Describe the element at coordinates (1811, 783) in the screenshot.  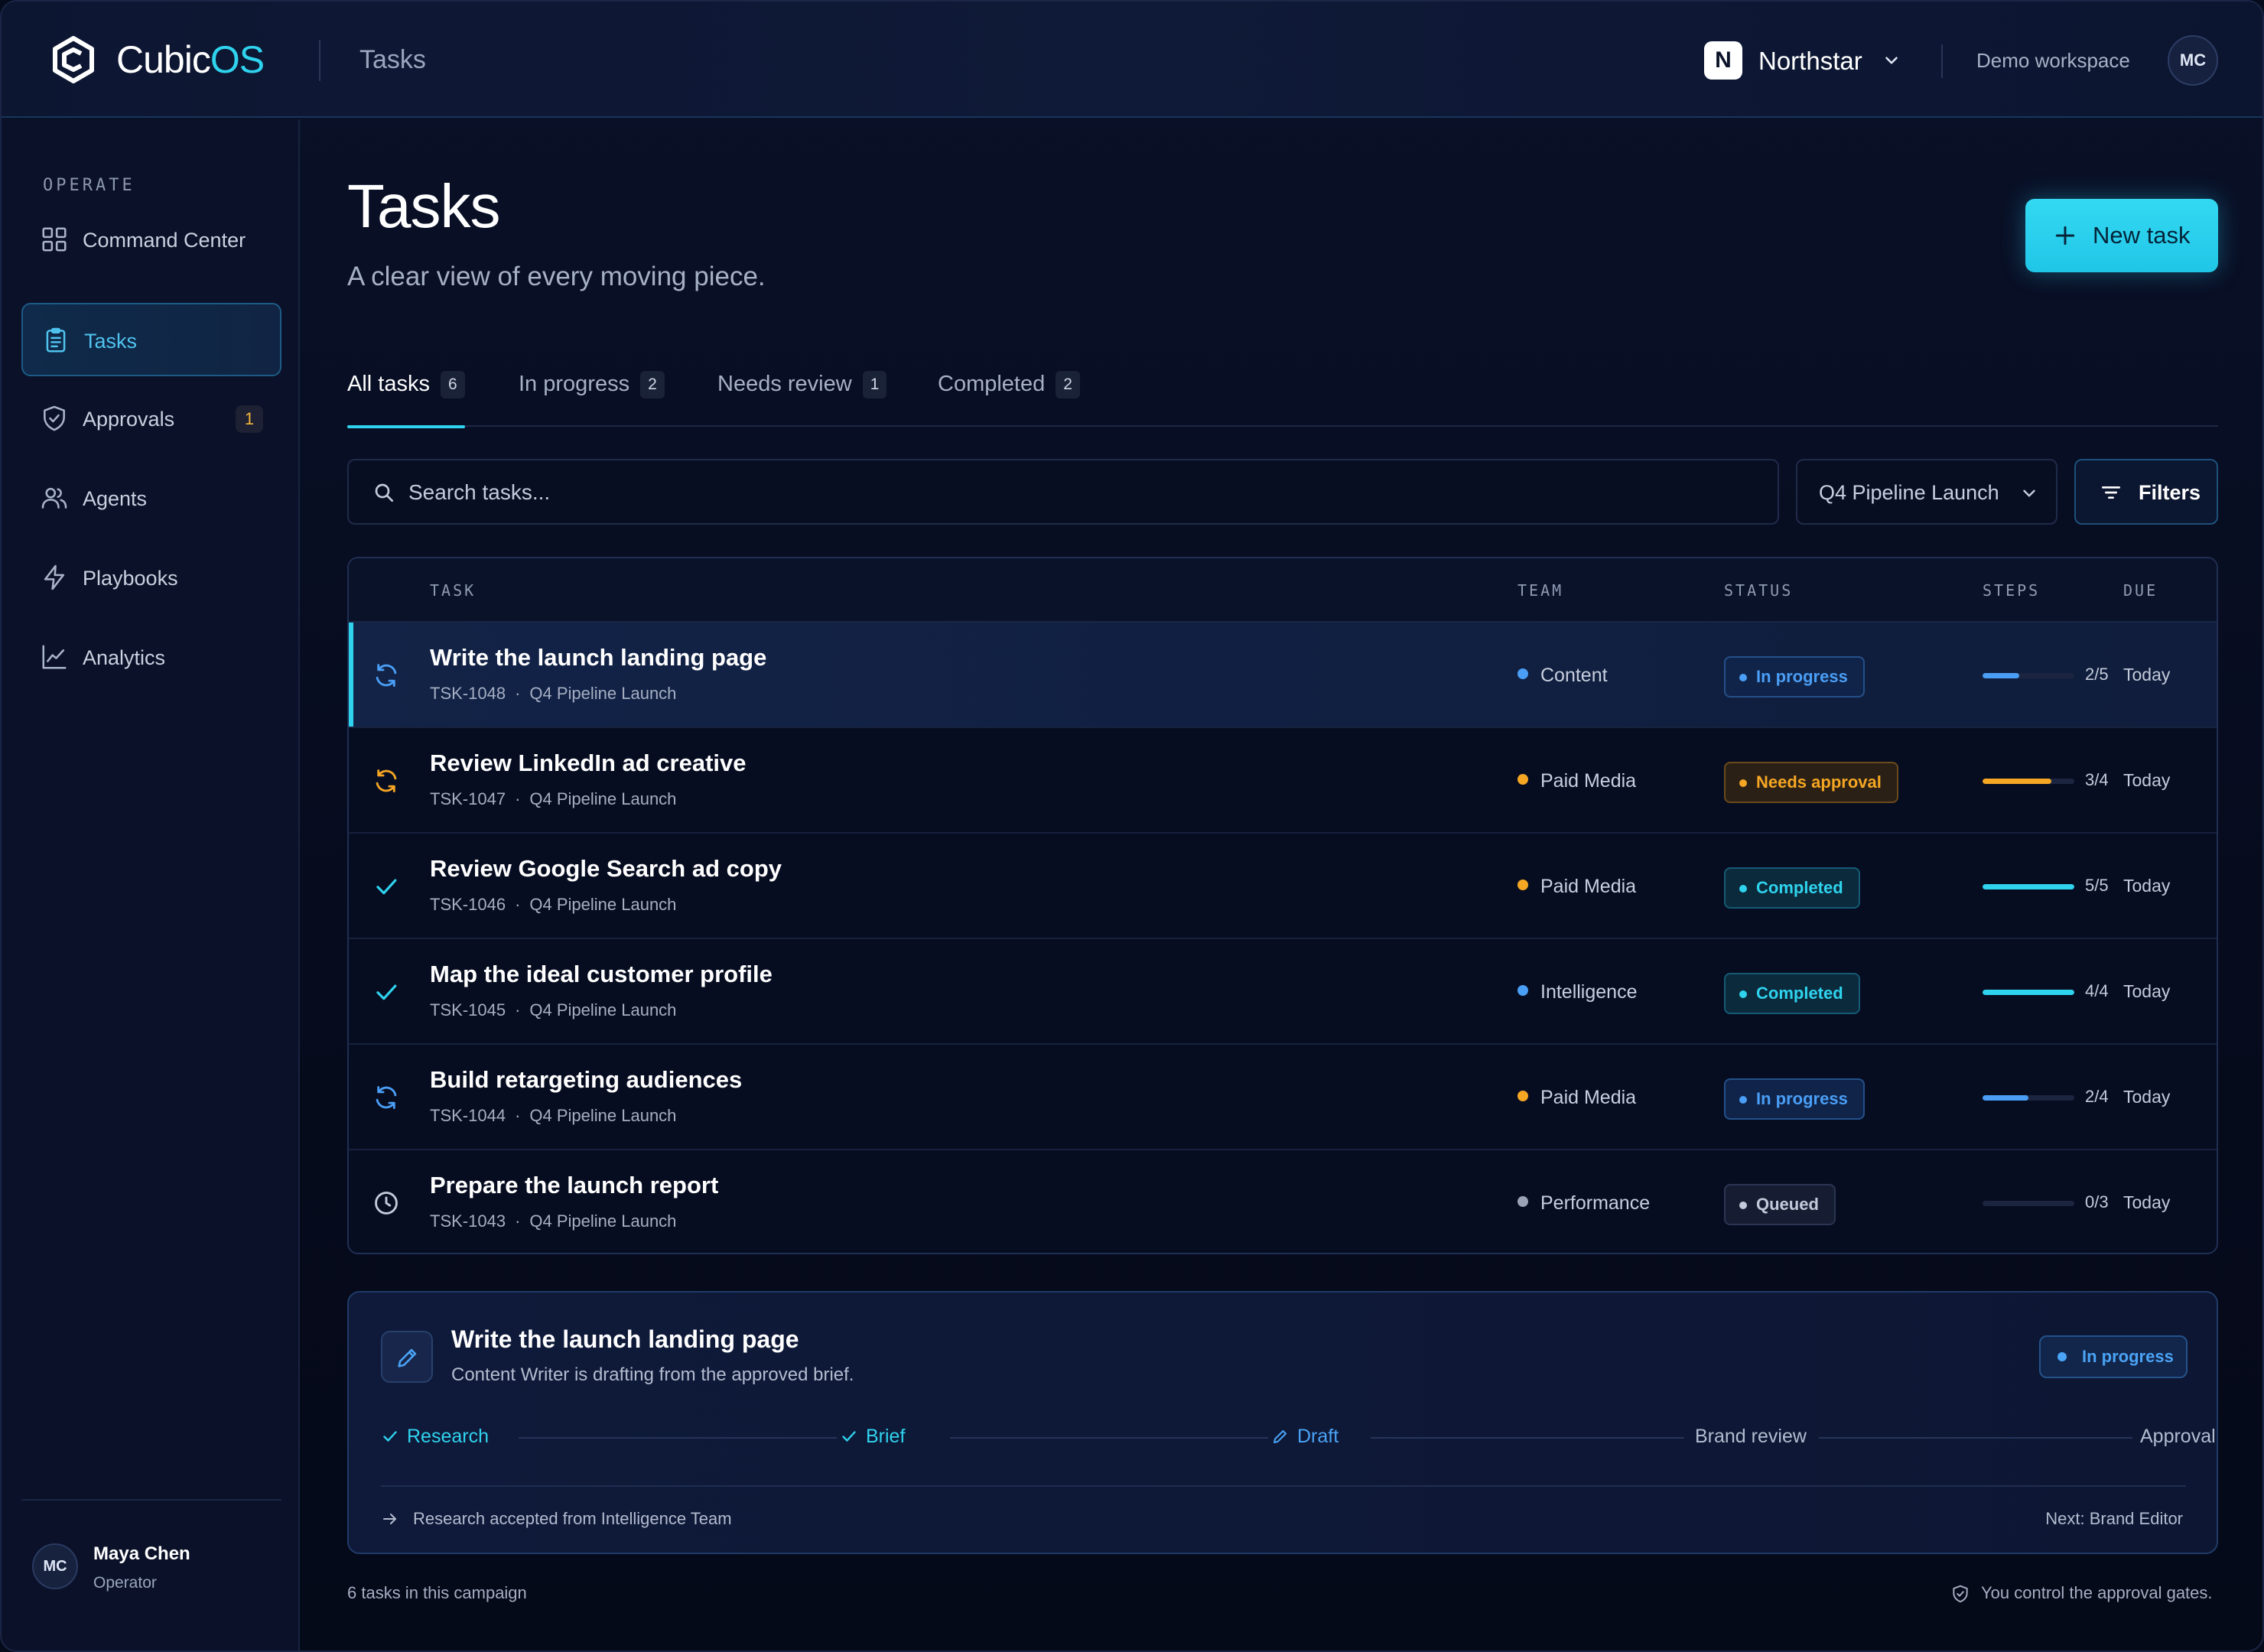
I see `status-badge: Needs approval` at that location.